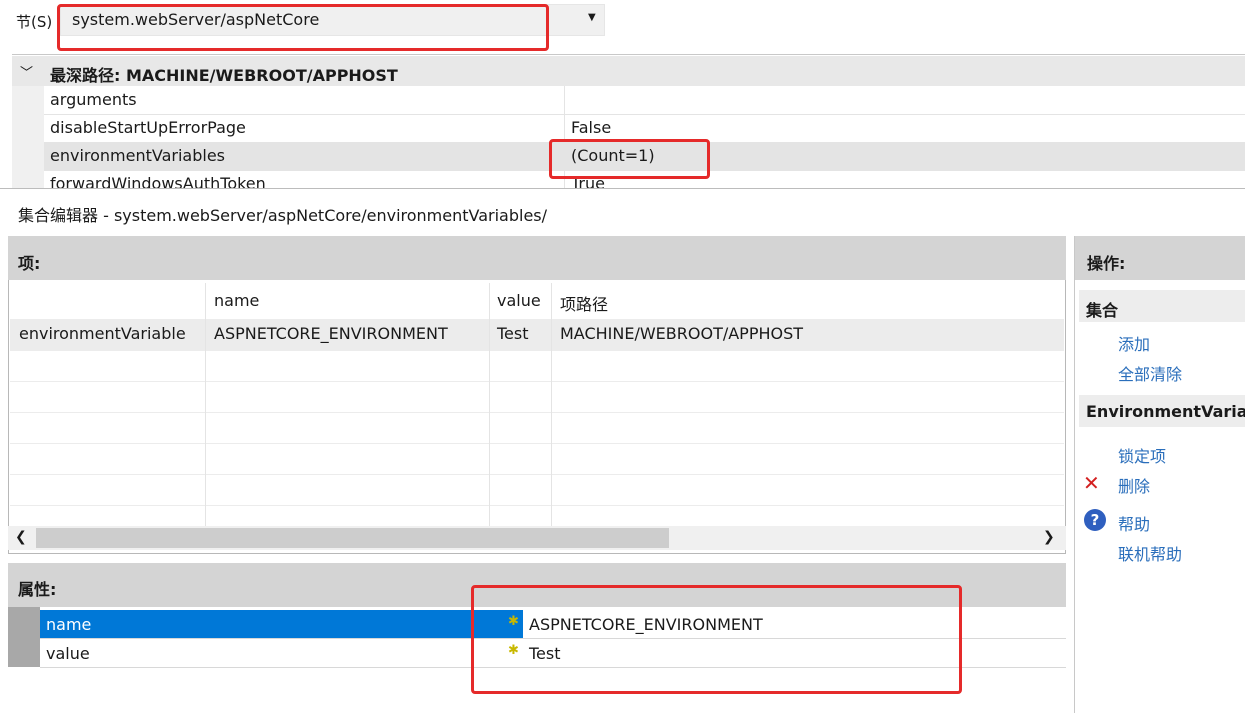 The width and height of the screenshot is (1245, 714). I want to click on help-link: 帮助, so click(1134, 523).